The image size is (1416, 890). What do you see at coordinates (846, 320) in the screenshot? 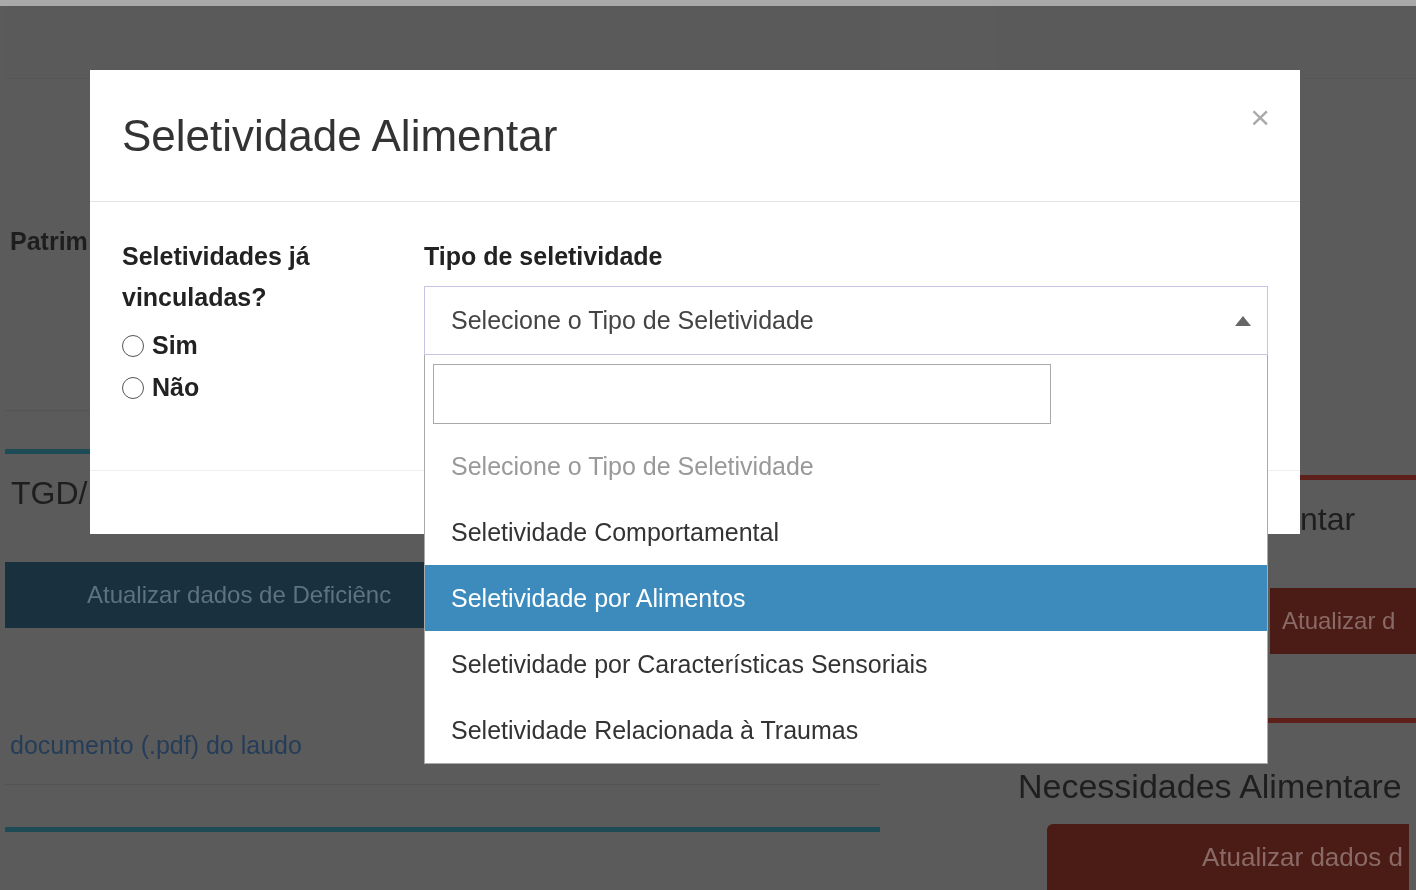
I see `select-field: Selecione o Tipo de Seletividade` at bounding box center [846, 320].